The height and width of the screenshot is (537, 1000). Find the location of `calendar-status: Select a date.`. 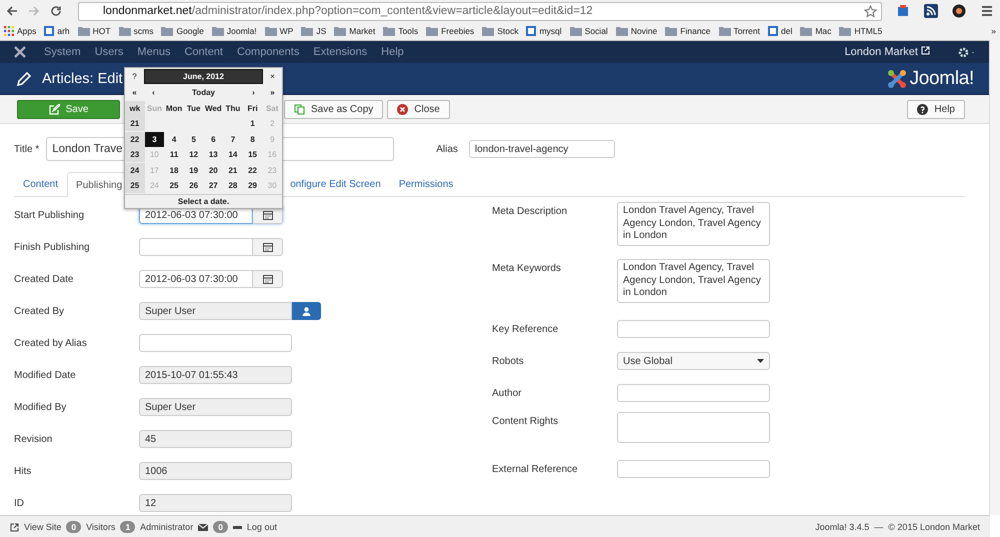

calendar-status: Select a date. is located at coordinates (203, 201).